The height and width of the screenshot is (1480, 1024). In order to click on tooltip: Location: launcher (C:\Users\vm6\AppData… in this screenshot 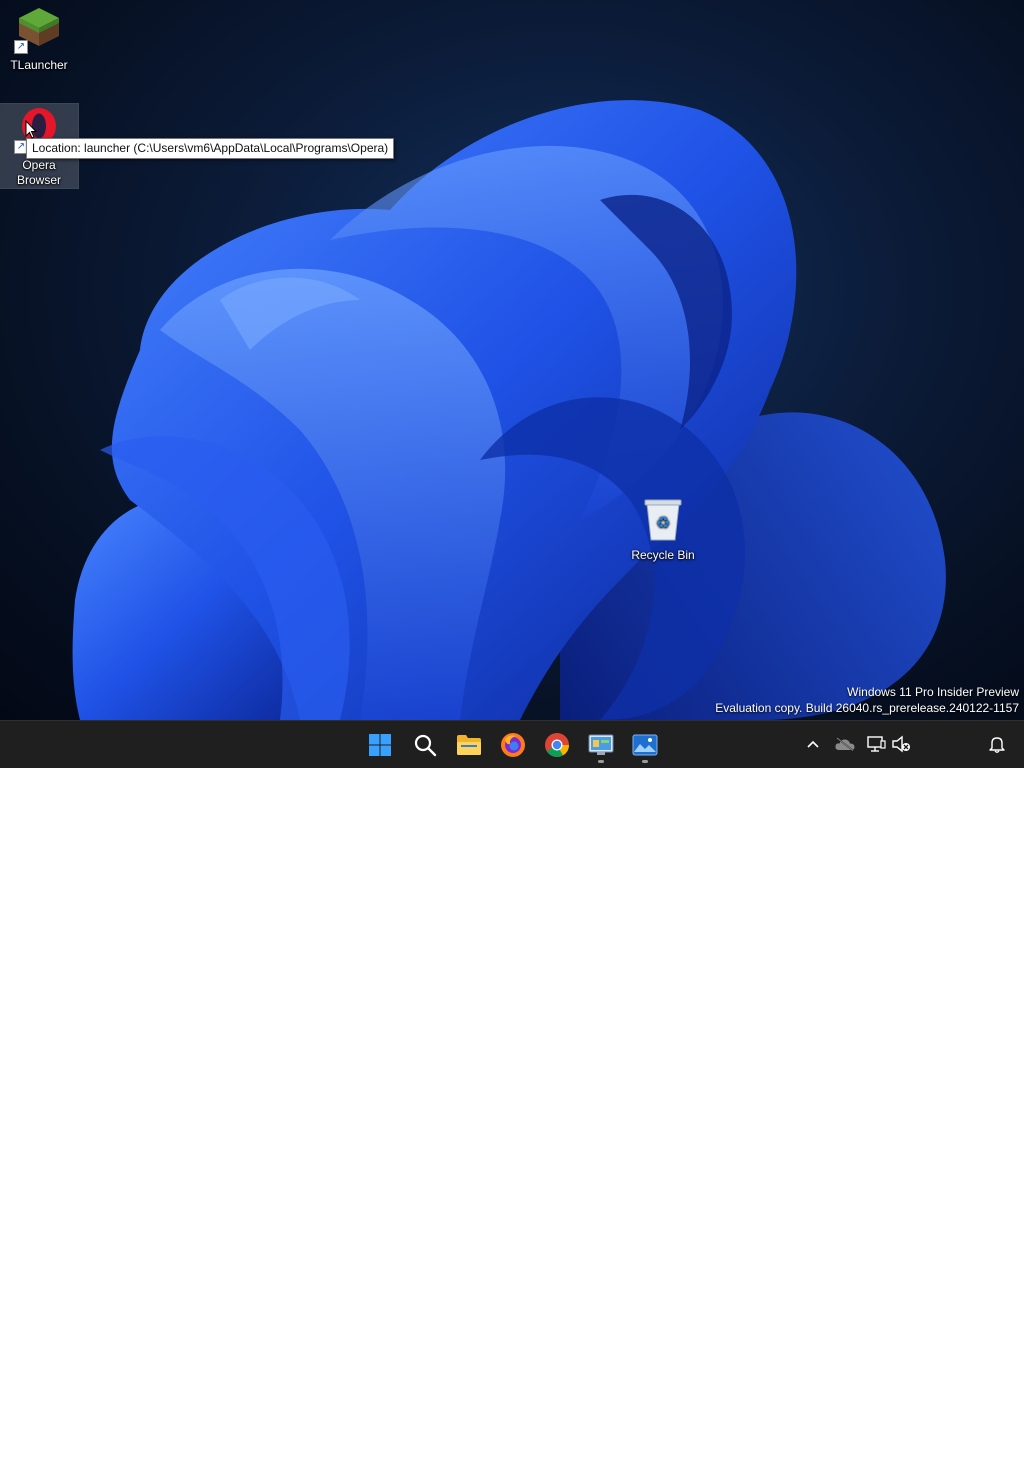, I will do `click(210, 148)`.